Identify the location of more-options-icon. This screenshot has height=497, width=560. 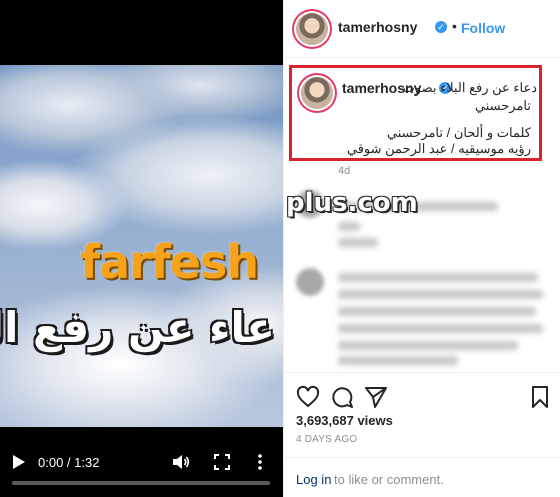
(260, 462).